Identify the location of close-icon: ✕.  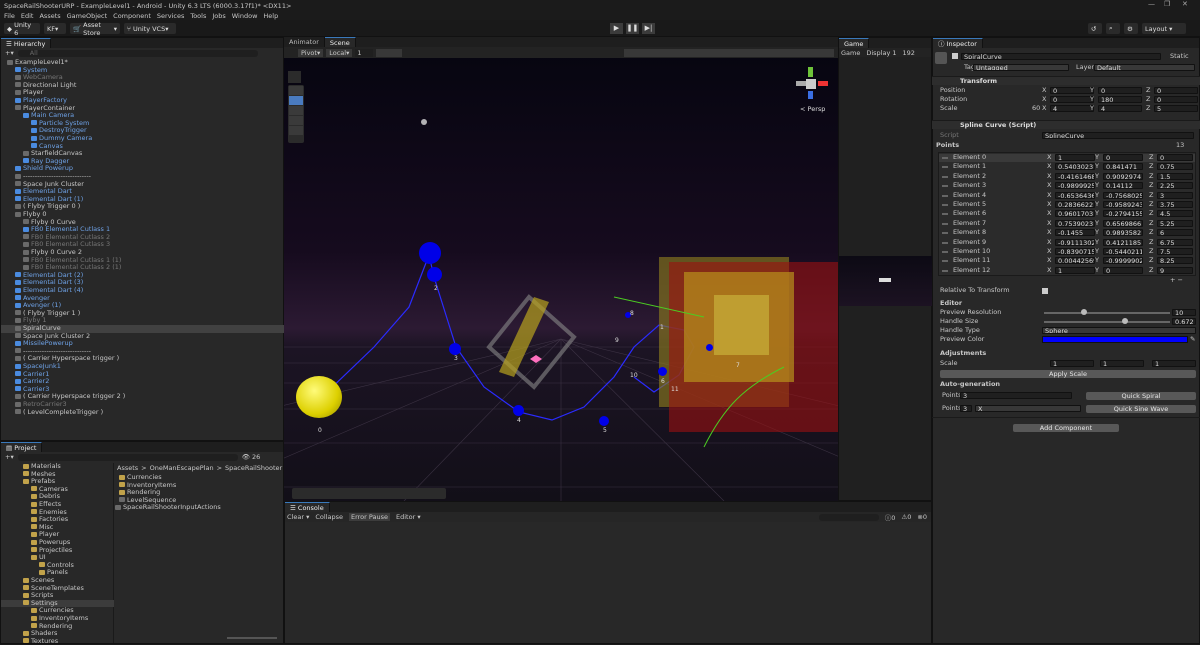
(1185, 4).